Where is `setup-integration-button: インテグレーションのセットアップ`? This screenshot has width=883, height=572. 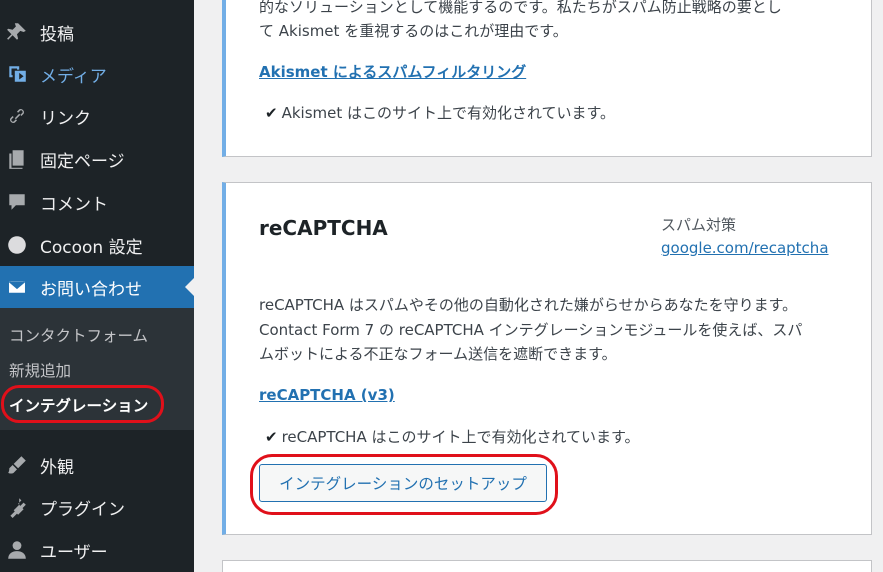 setup-integration-button: インテグレーションのセットアップ is located at coordinates (403, 483).